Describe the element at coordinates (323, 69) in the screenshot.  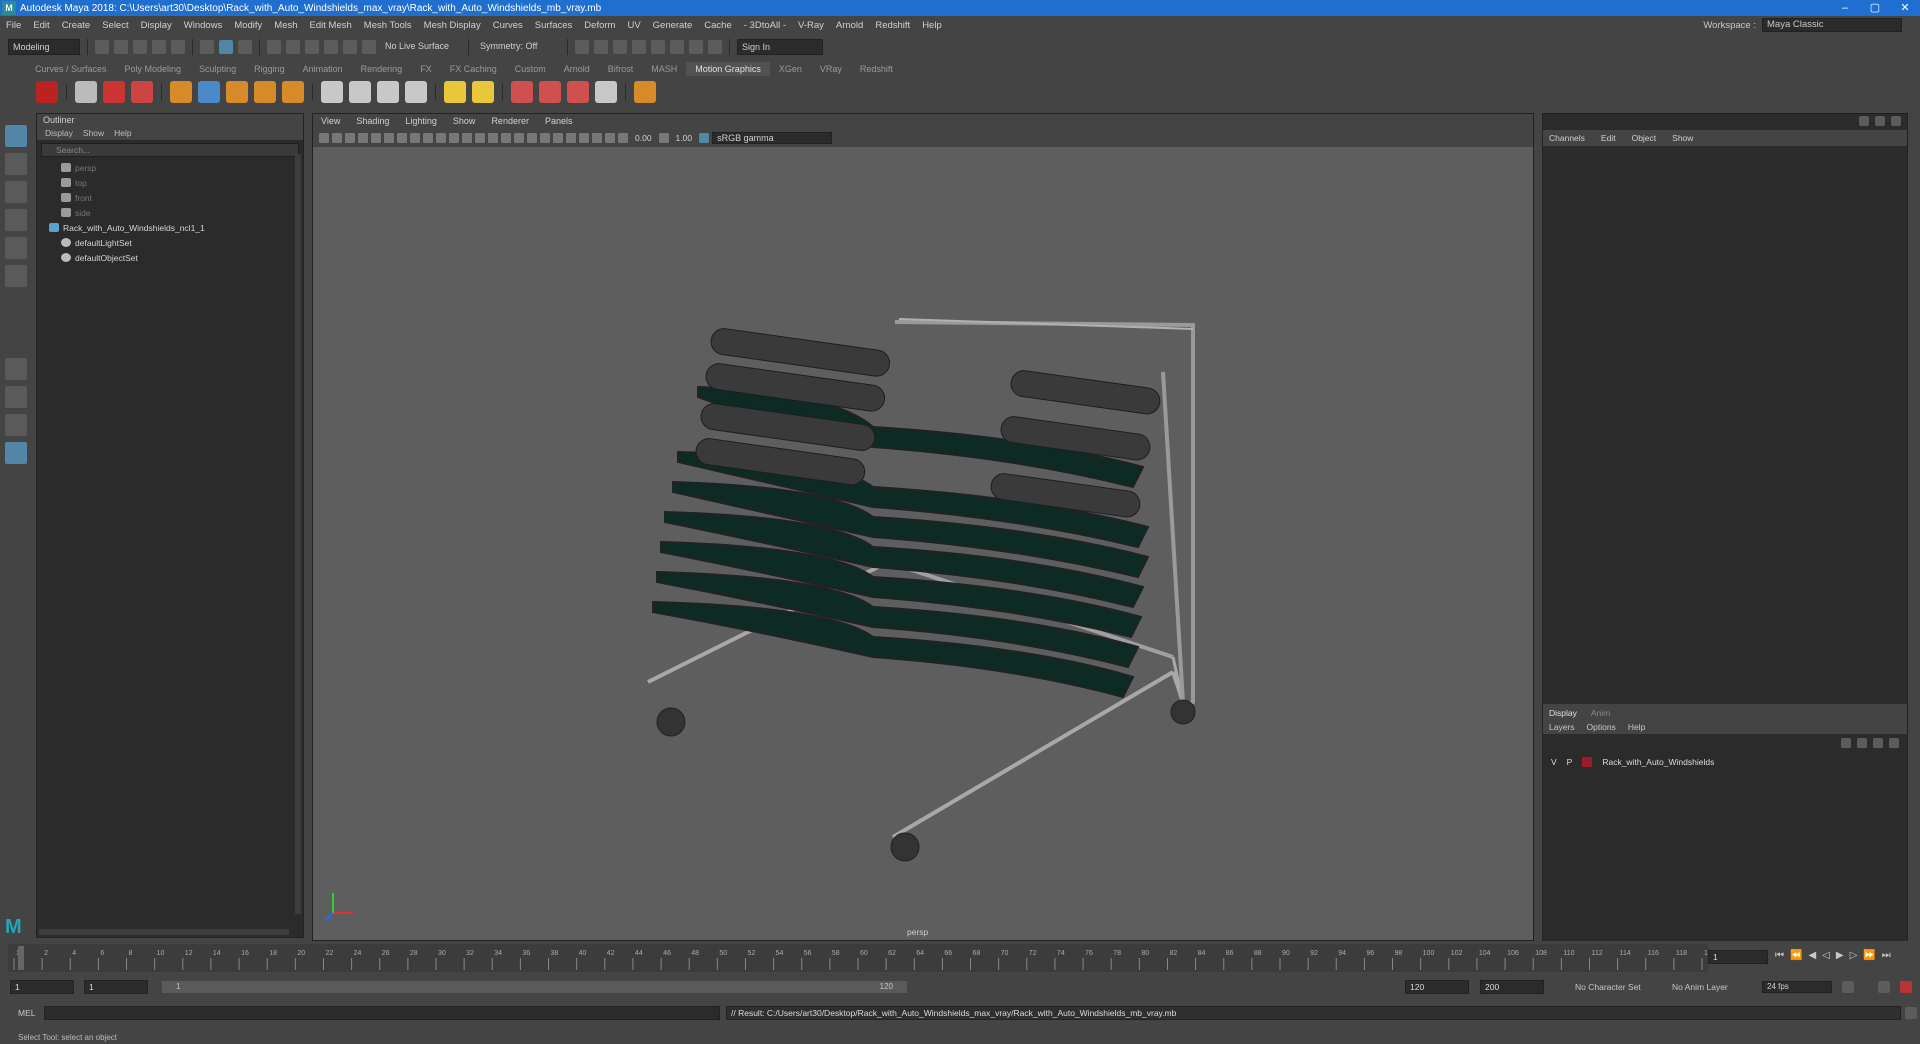
I see `shelf-tab-animation: Animation` at that location.